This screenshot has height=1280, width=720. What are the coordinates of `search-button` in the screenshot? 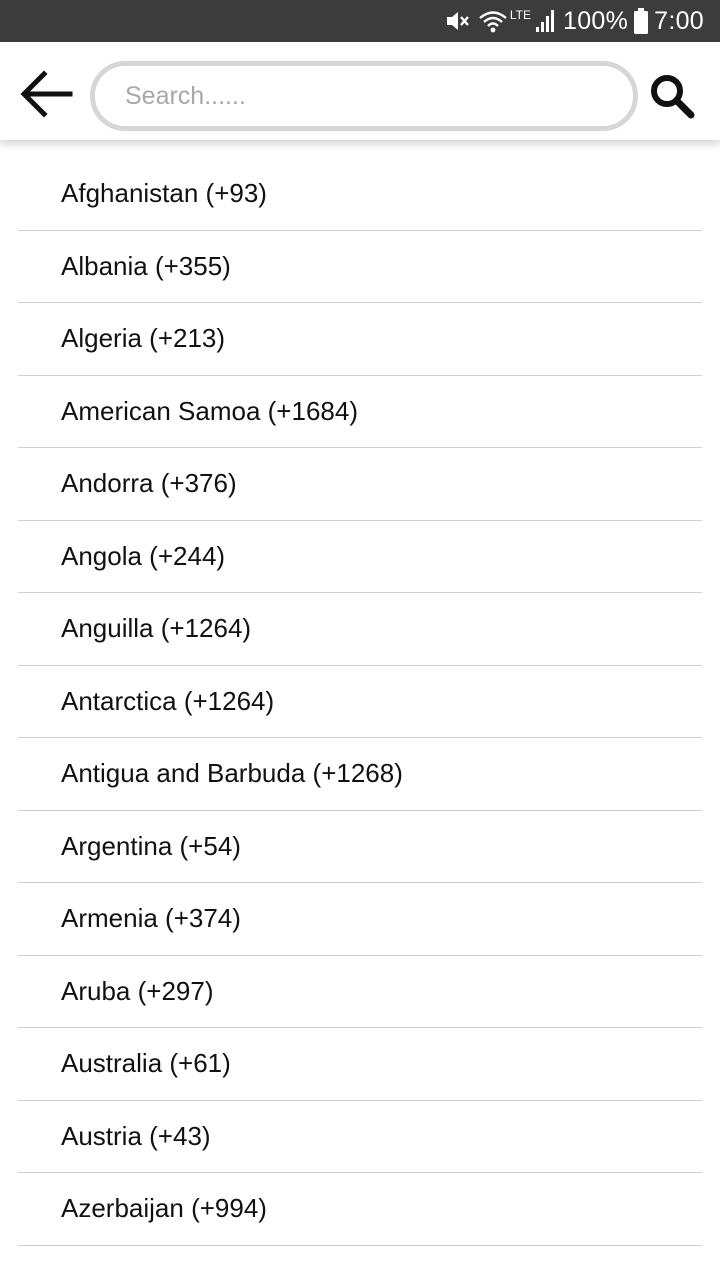 It's located at (672, 98).